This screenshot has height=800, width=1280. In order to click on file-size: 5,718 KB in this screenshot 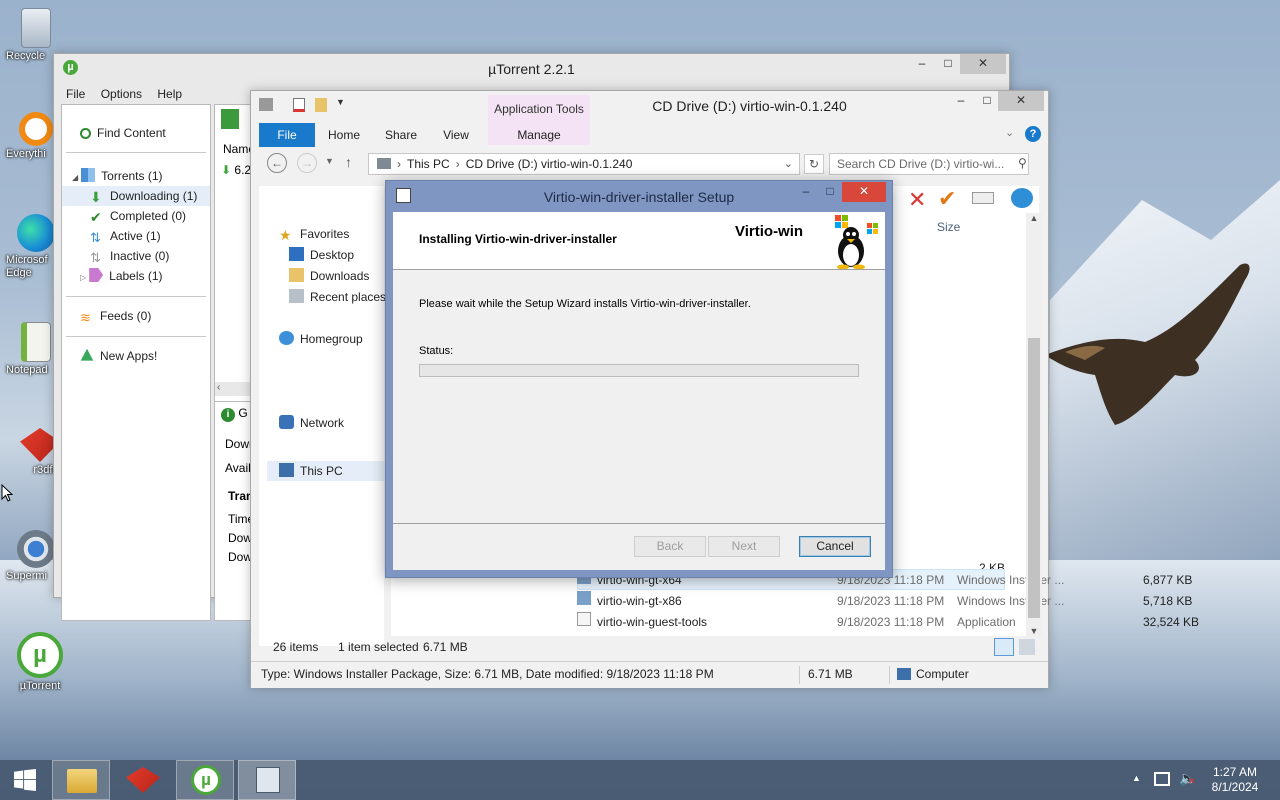, I will do `click(1168, 601)`.